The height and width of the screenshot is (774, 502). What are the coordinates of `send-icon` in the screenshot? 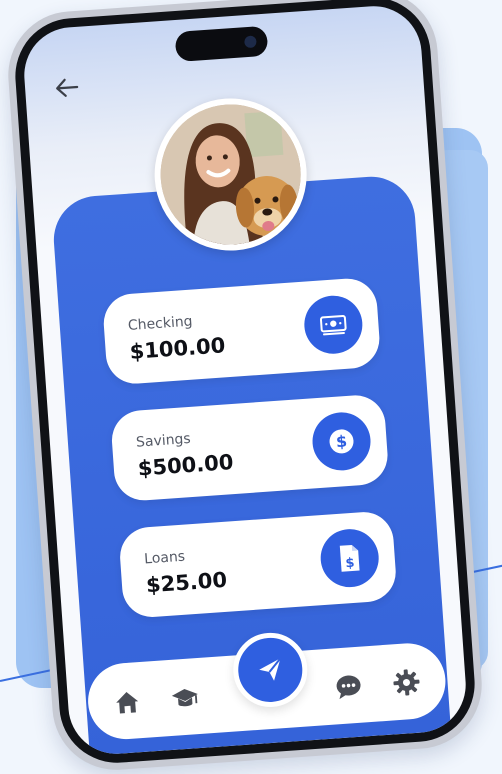 It's located at (270, 669).